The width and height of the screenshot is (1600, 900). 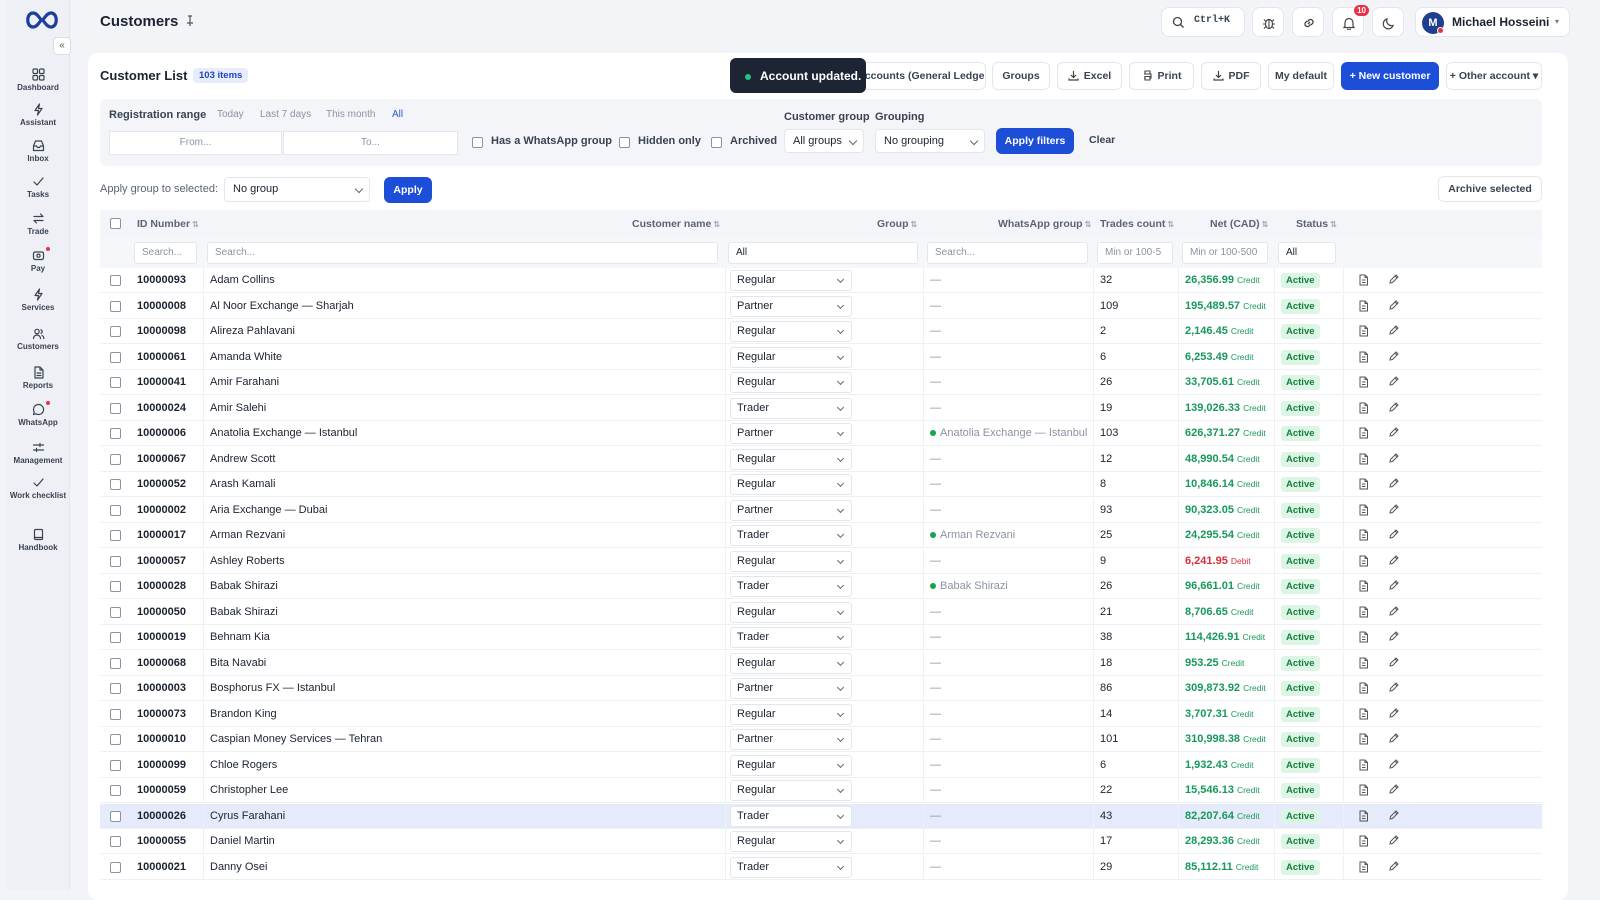 I want to click on new-customer-button: + New customer, so click(x=1390, y=76).